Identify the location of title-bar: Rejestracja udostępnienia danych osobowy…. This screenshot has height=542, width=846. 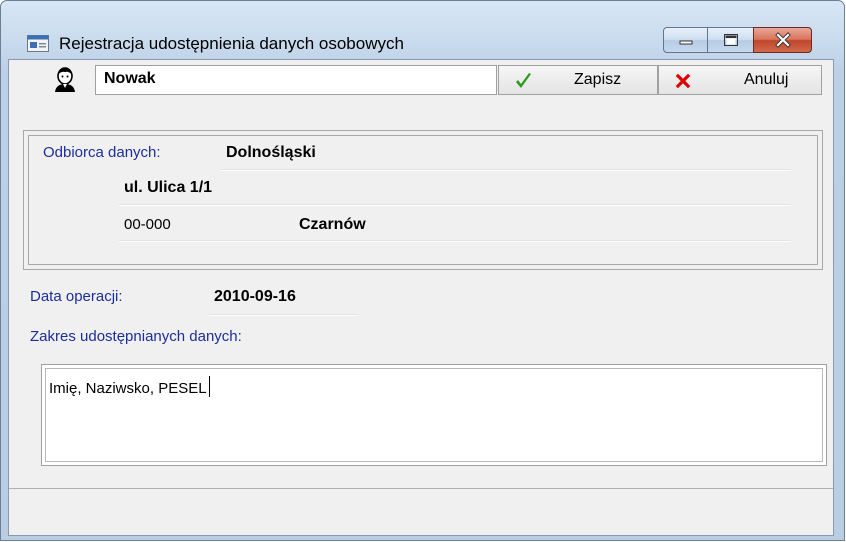
(422, 31).